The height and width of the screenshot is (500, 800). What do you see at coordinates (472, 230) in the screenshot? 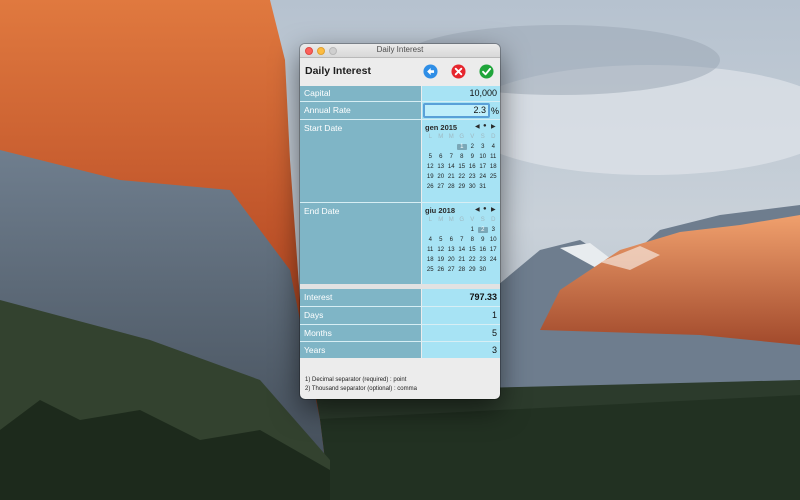
I see `calendar-day: 1` at bounding box center [472, 230].